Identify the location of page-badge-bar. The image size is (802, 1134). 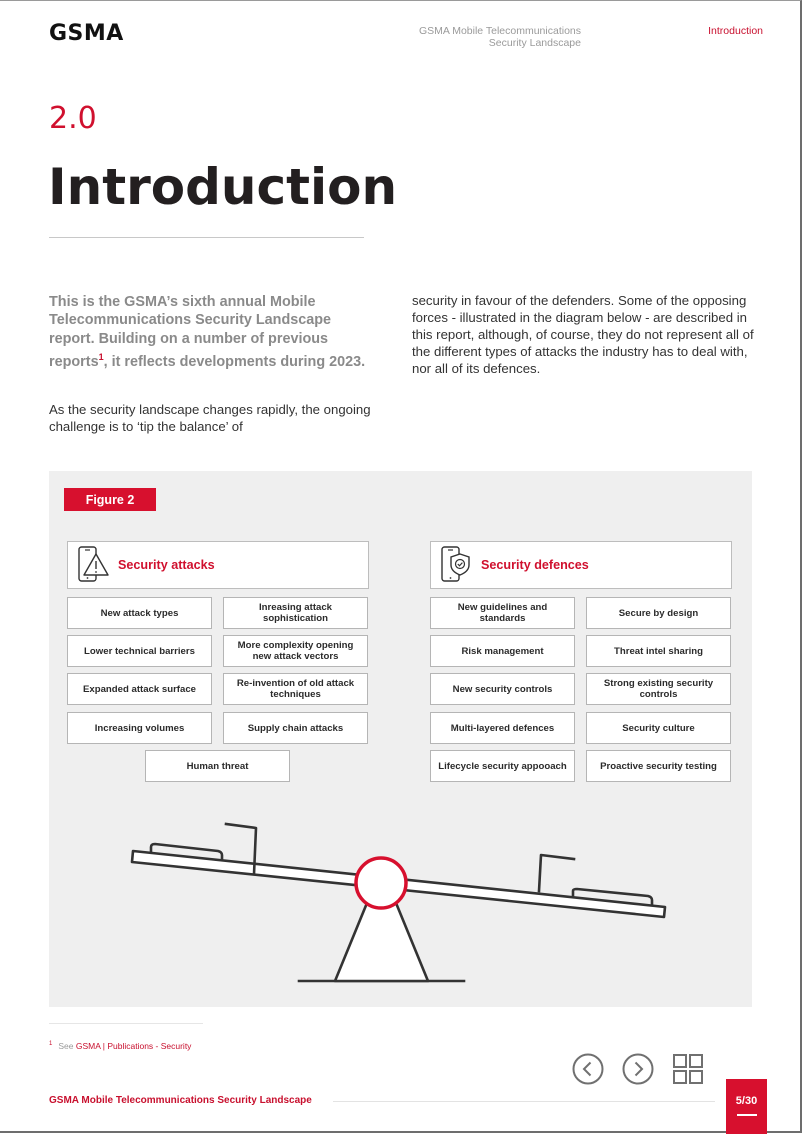
(746, 1115).